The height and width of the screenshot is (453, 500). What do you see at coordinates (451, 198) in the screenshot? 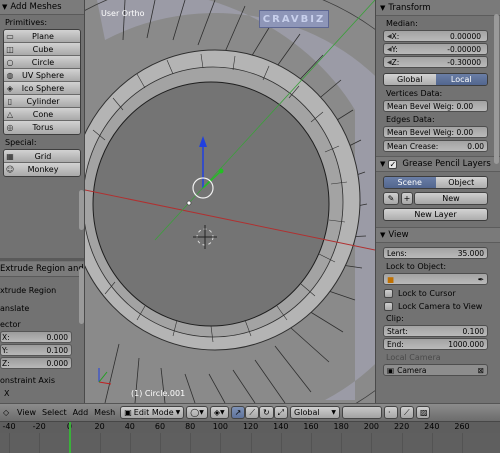
I see `new-gp-button: New` at bounding box center [451, 198].